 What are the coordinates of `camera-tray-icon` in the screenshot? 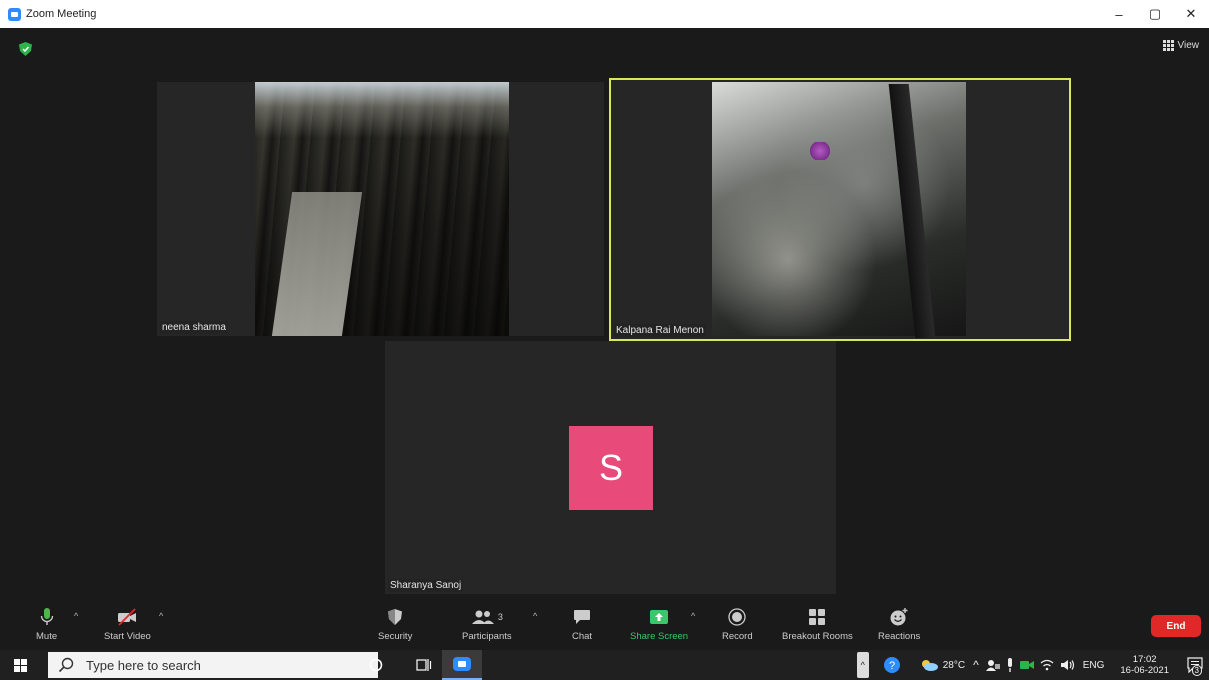 It's located at (1026, 665).